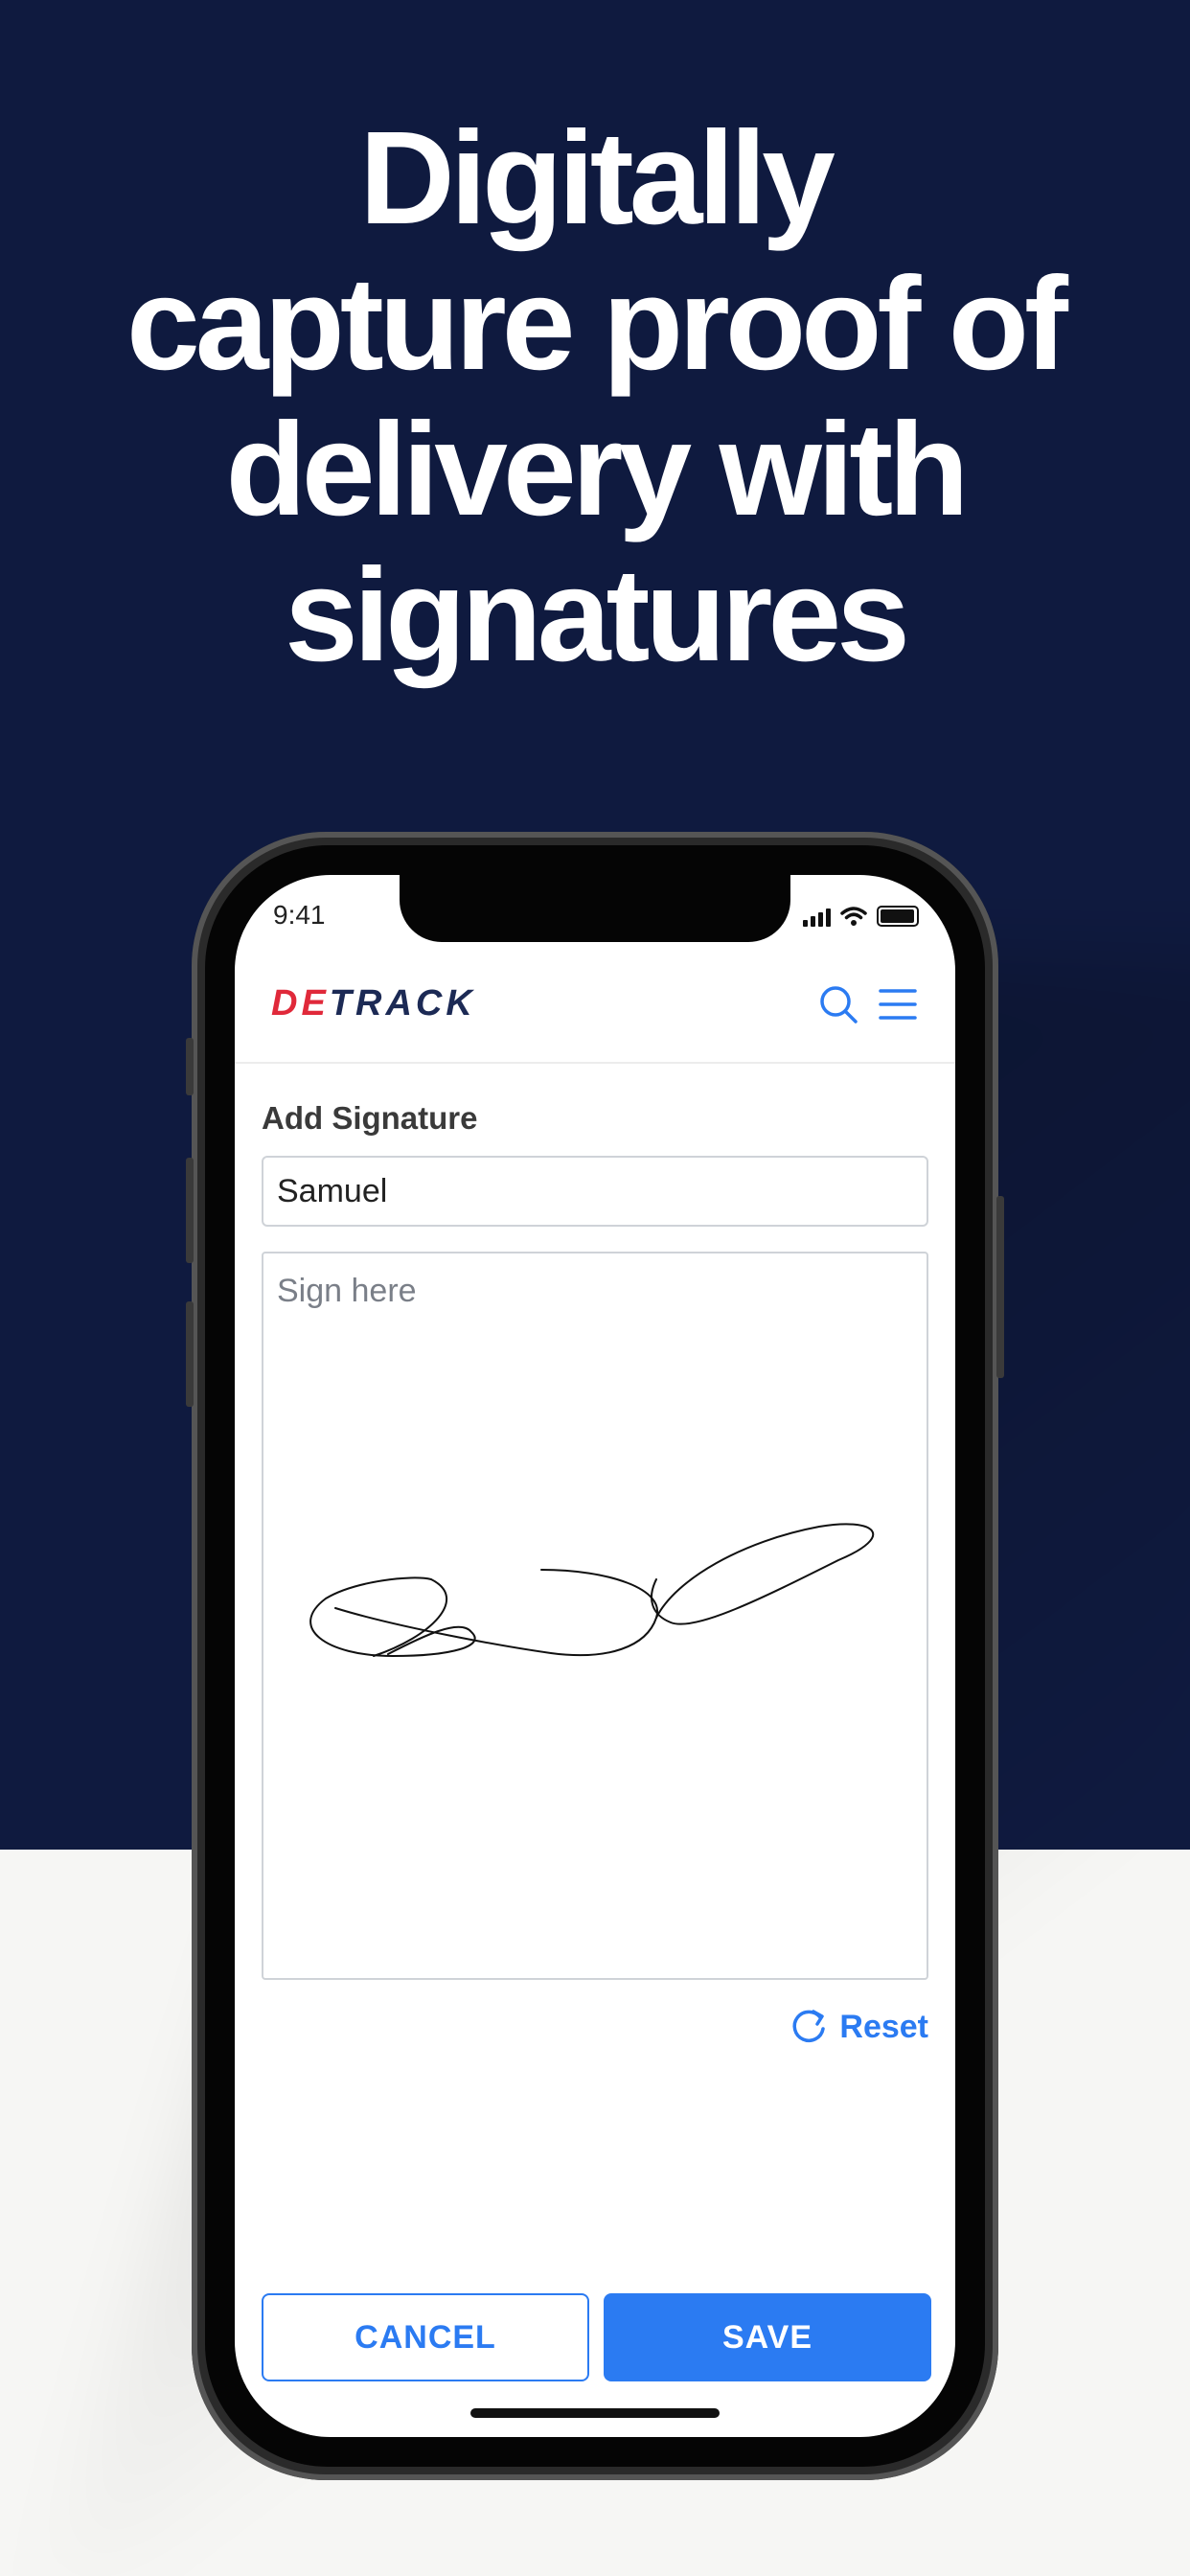  What do you see at coordinates (817, 917) in the screenshot?
I see `cellular-signal-icon` at bounding box center [817, 917].